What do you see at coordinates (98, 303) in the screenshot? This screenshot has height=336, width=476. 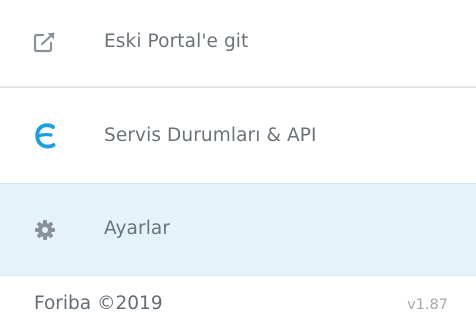 I see `copyright-text: Foriba ©2019` at bounding box center [98, 303].